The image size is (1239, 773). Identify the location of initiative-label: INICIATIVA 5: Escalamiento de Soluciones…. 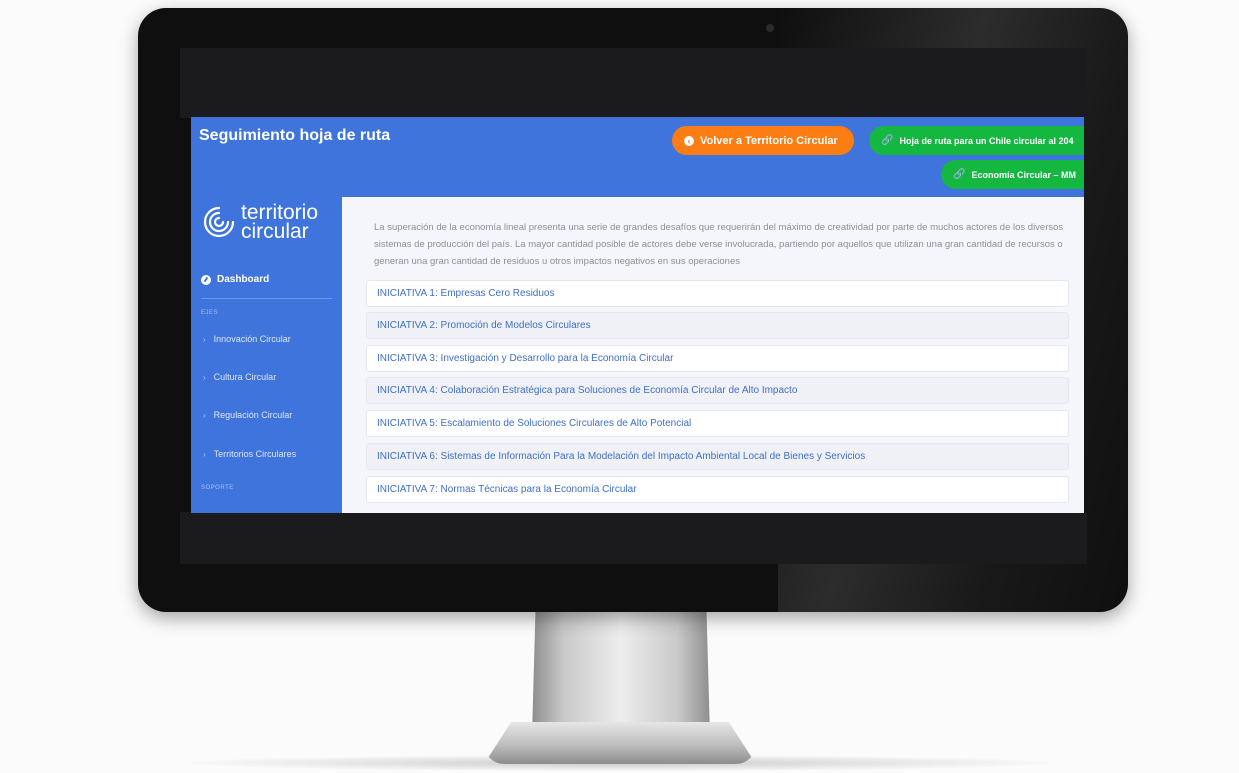
(534, 423).